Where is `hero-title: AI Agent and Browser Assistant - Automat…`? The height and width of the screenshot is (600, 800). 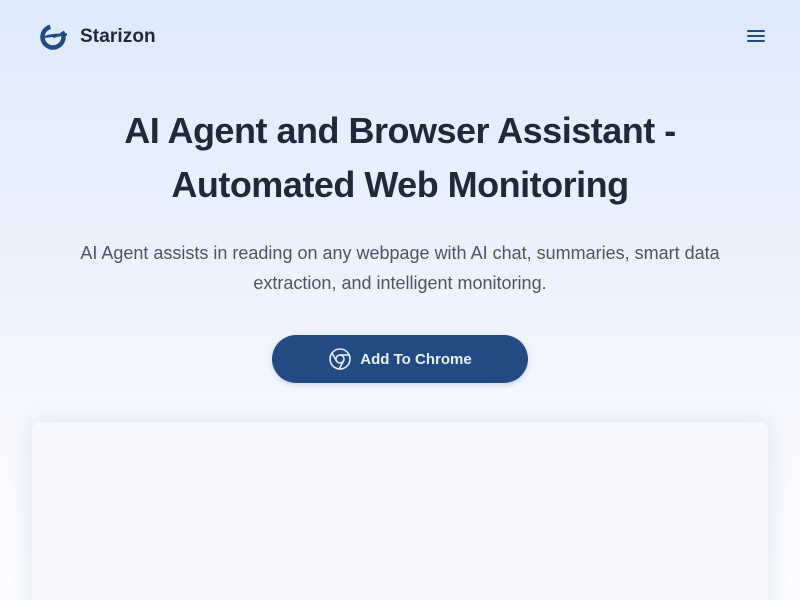
hero-title: AI Agent and Browser Assistant - Automat… is located at coordinates (400, 157).